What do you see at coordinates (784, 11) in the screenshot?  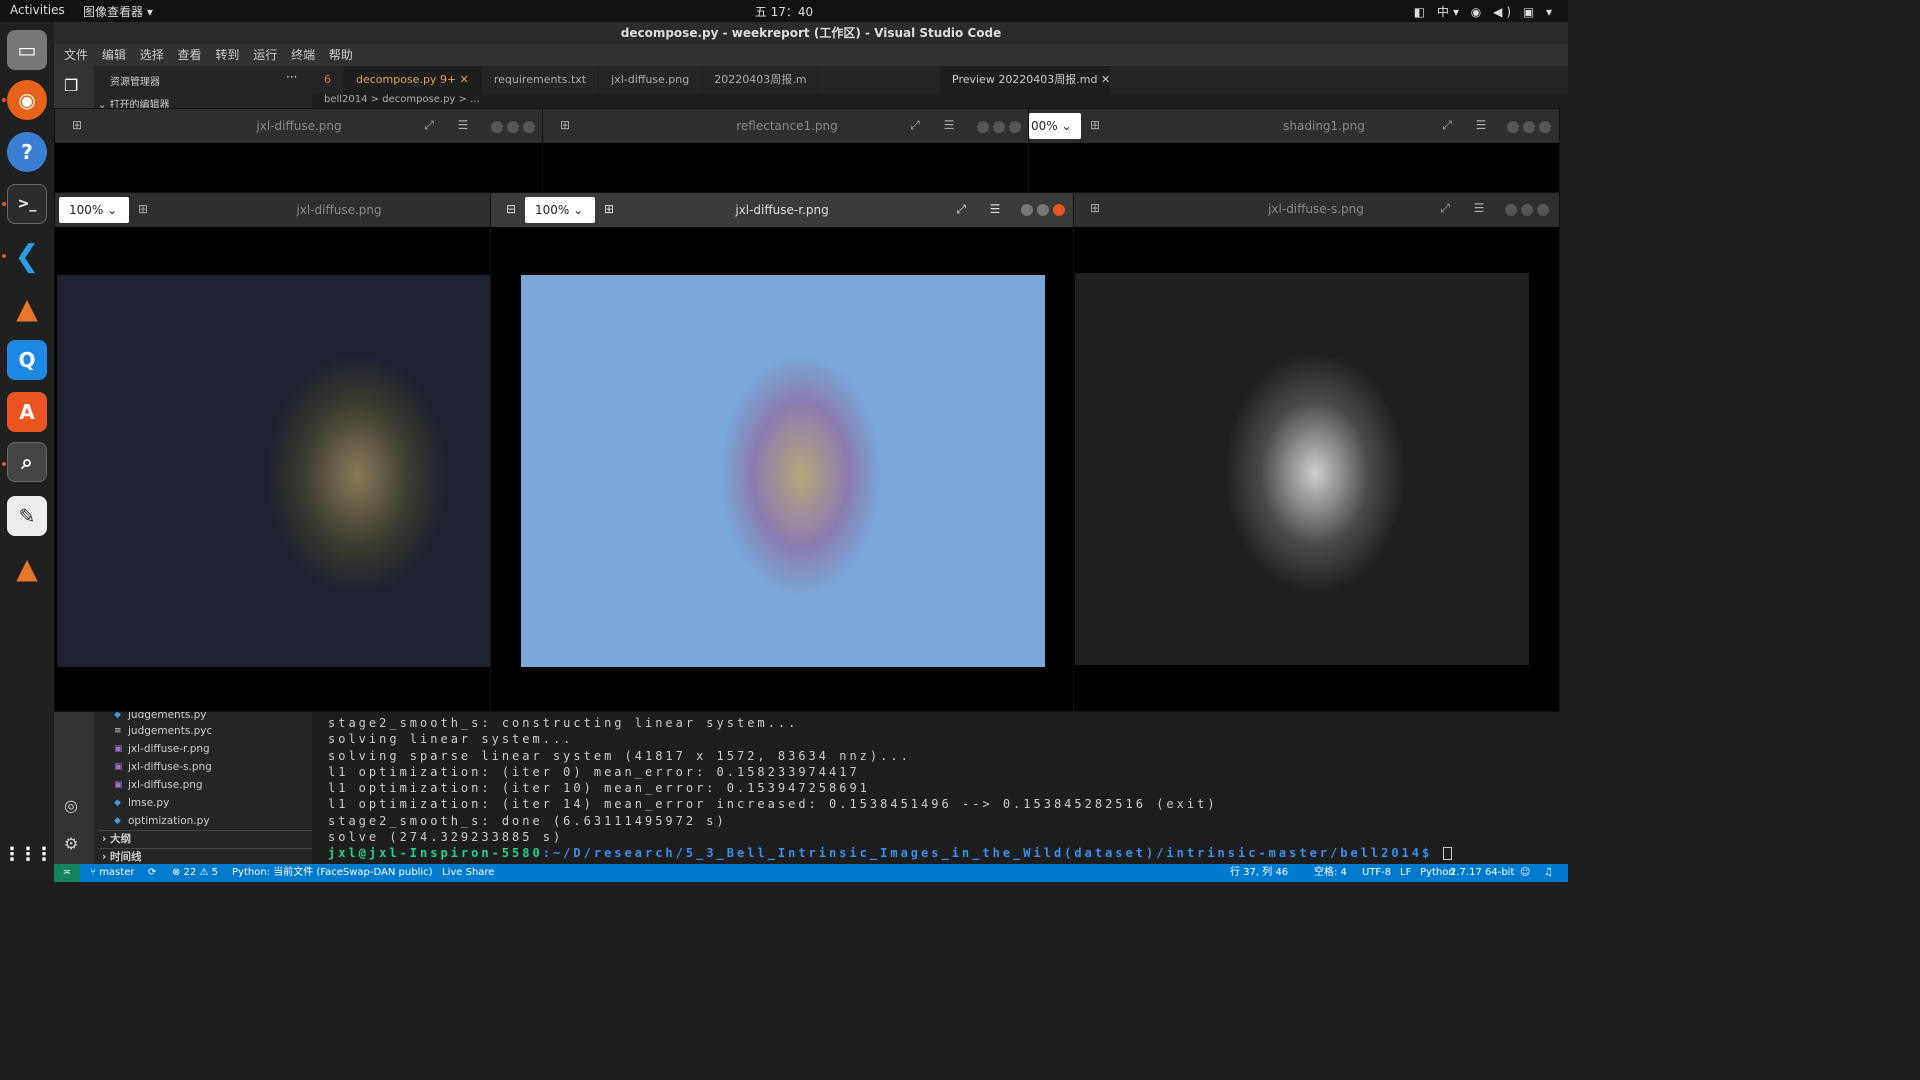 I see `clock: 五 17：40` at bounding box center [784, 11].